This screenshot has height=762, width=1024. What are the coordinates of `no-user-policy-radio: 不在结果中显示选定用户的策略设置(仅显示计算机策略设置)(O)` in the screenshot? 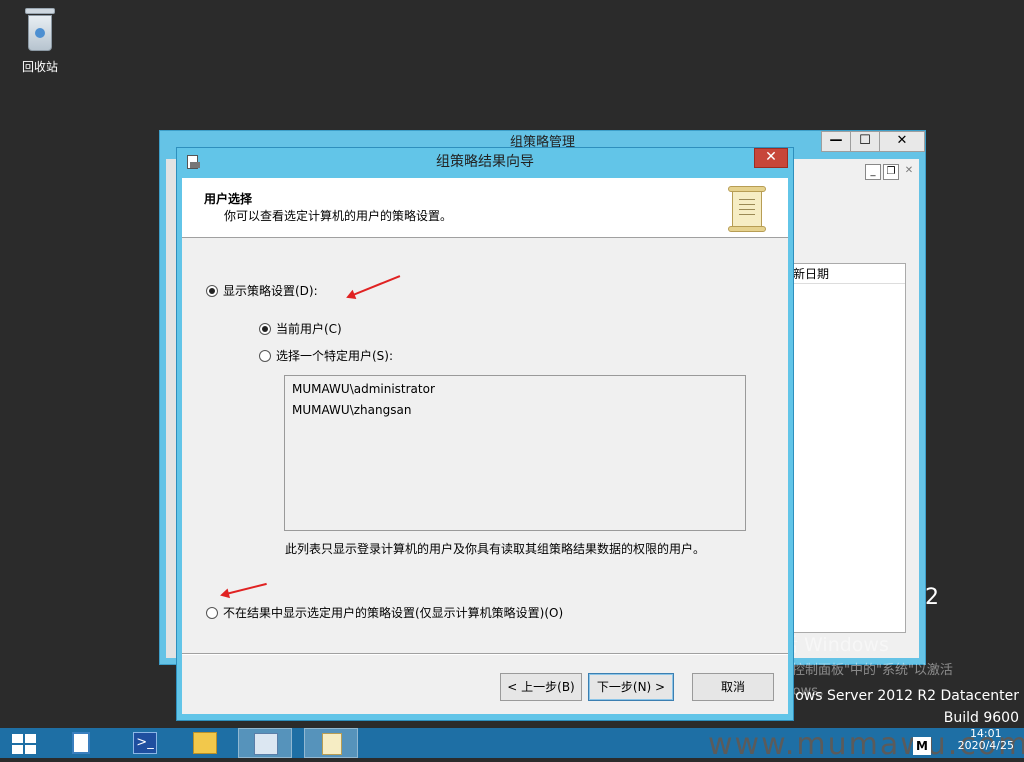 It's located at (384, 612).